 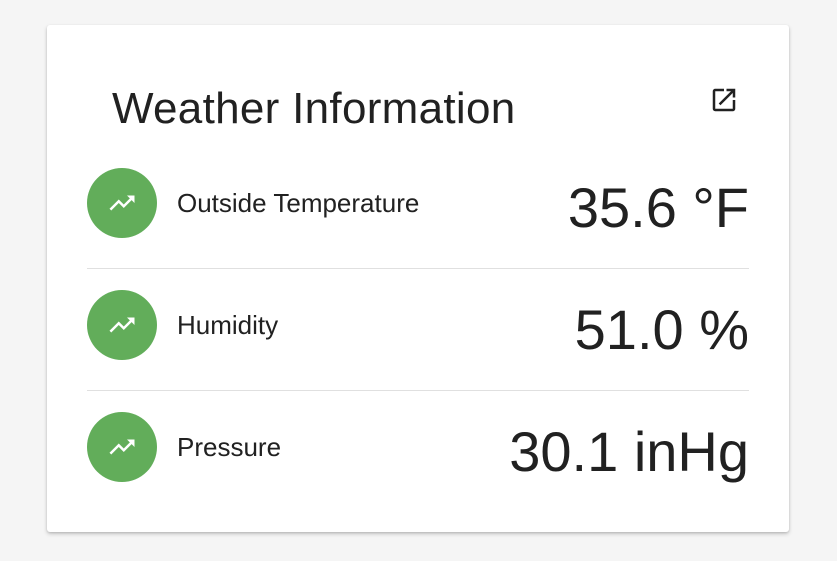 What do you see at coordinates (658, 207) in the screenshot?
I see `row-value: 35.6 °F` at bounding box center [658, 207].